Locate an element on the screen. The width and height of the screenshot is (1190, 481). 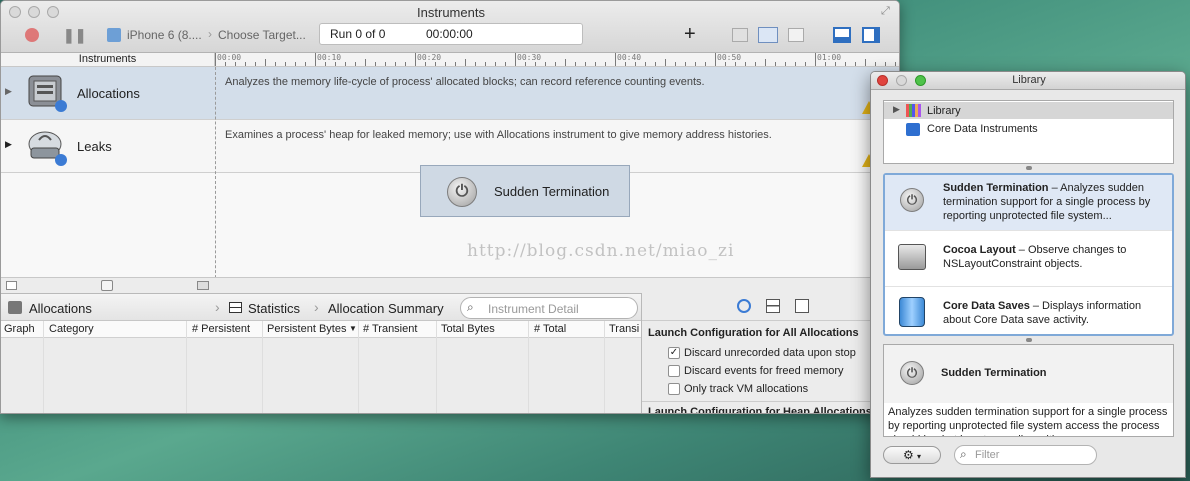
gear-icon: ⚙ is located at coordinates (908, 455).